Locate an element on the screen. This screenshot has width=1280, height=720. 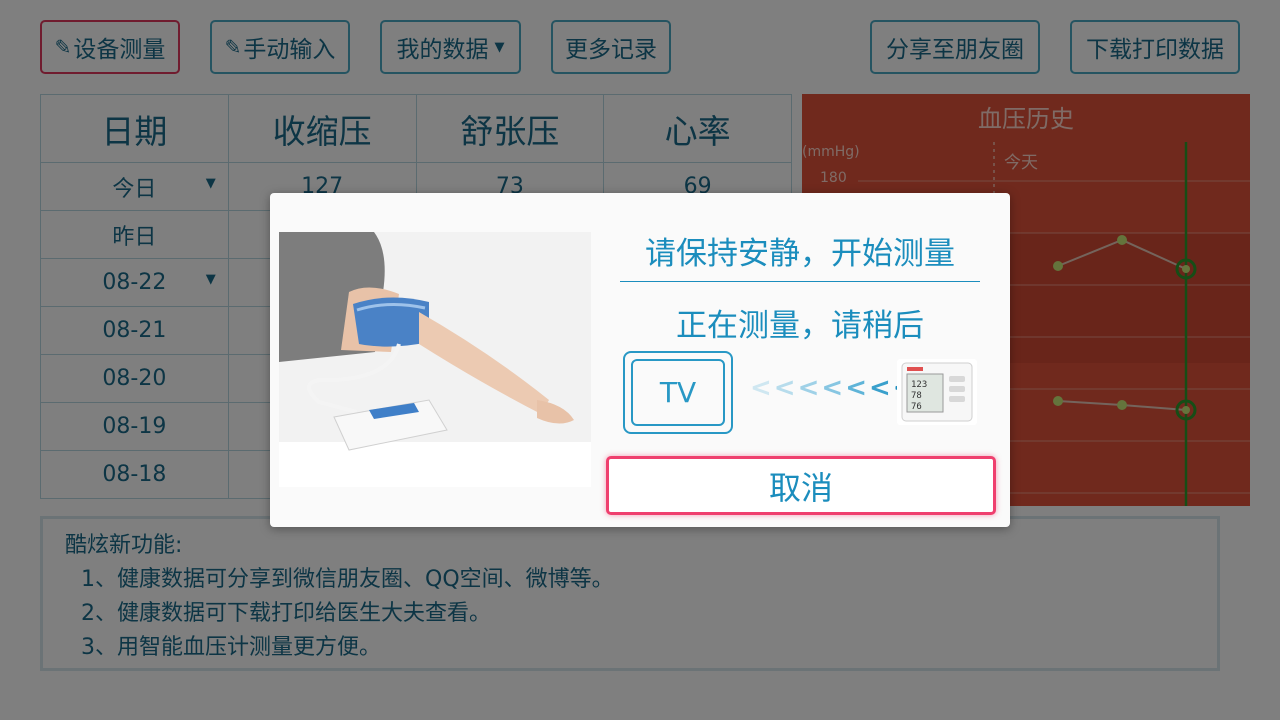
cancel-button: 取消 is located at coordinates (801, 485).